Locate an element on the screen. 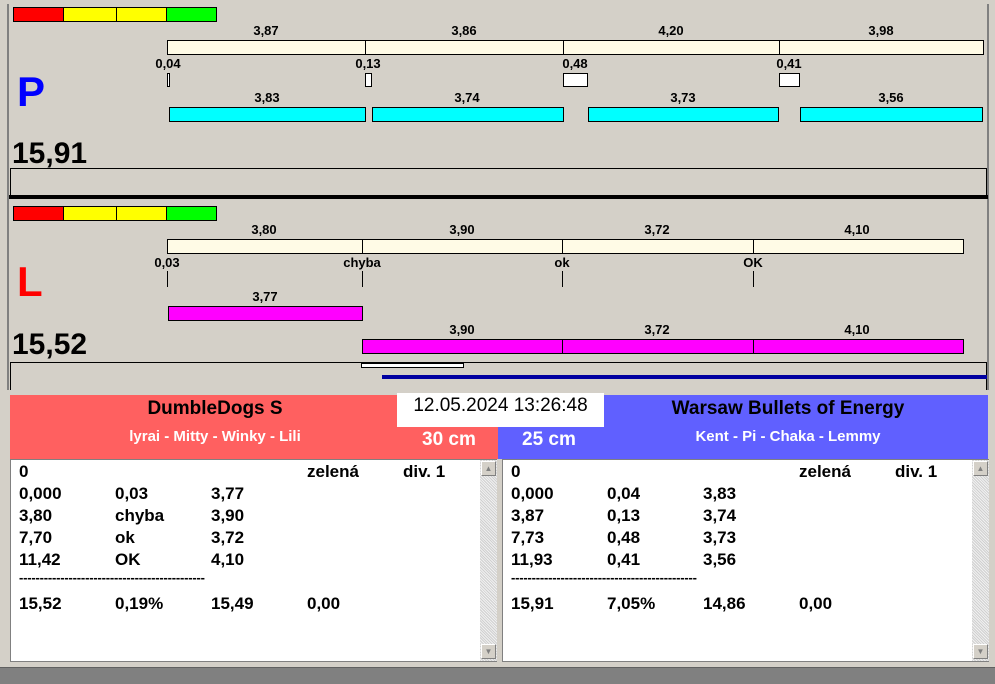  segment-label: 3,87 is located at coordinates (266, 30).